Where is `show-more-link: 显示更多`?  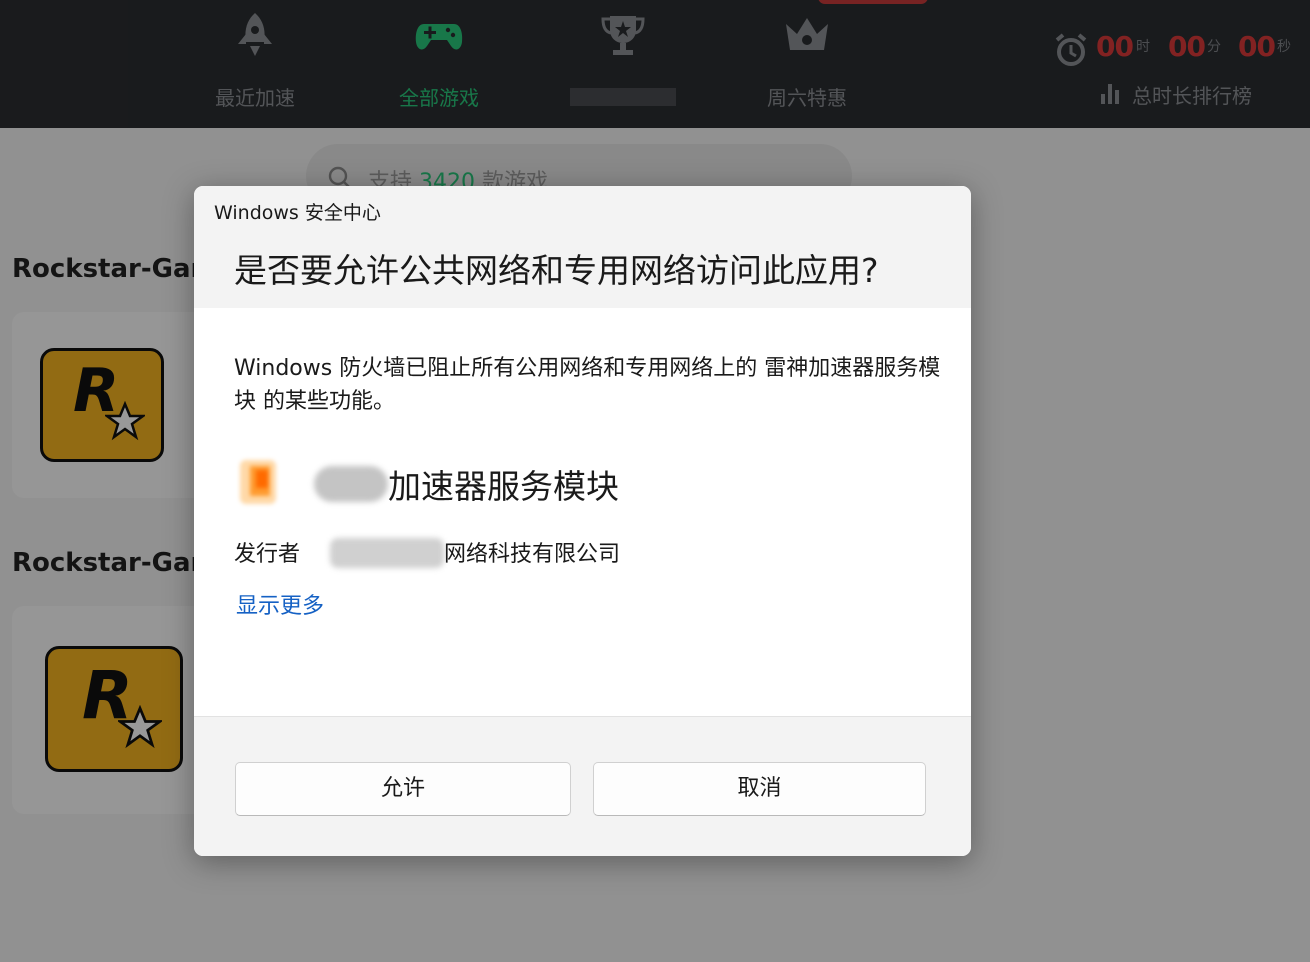
show-more-link: 显示更多 is located at coordinates (280, 604).